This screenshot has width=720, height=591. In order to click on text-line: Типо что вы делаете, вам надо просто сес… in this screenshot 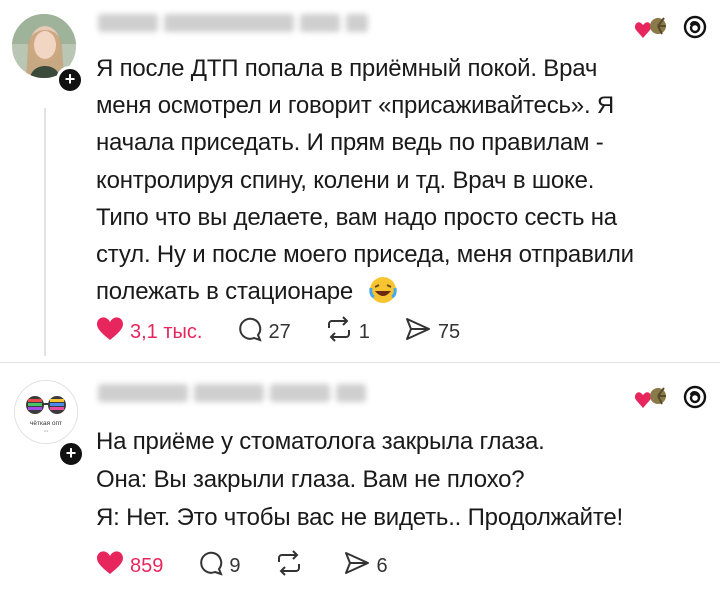, I will do `click(356, 217)`.